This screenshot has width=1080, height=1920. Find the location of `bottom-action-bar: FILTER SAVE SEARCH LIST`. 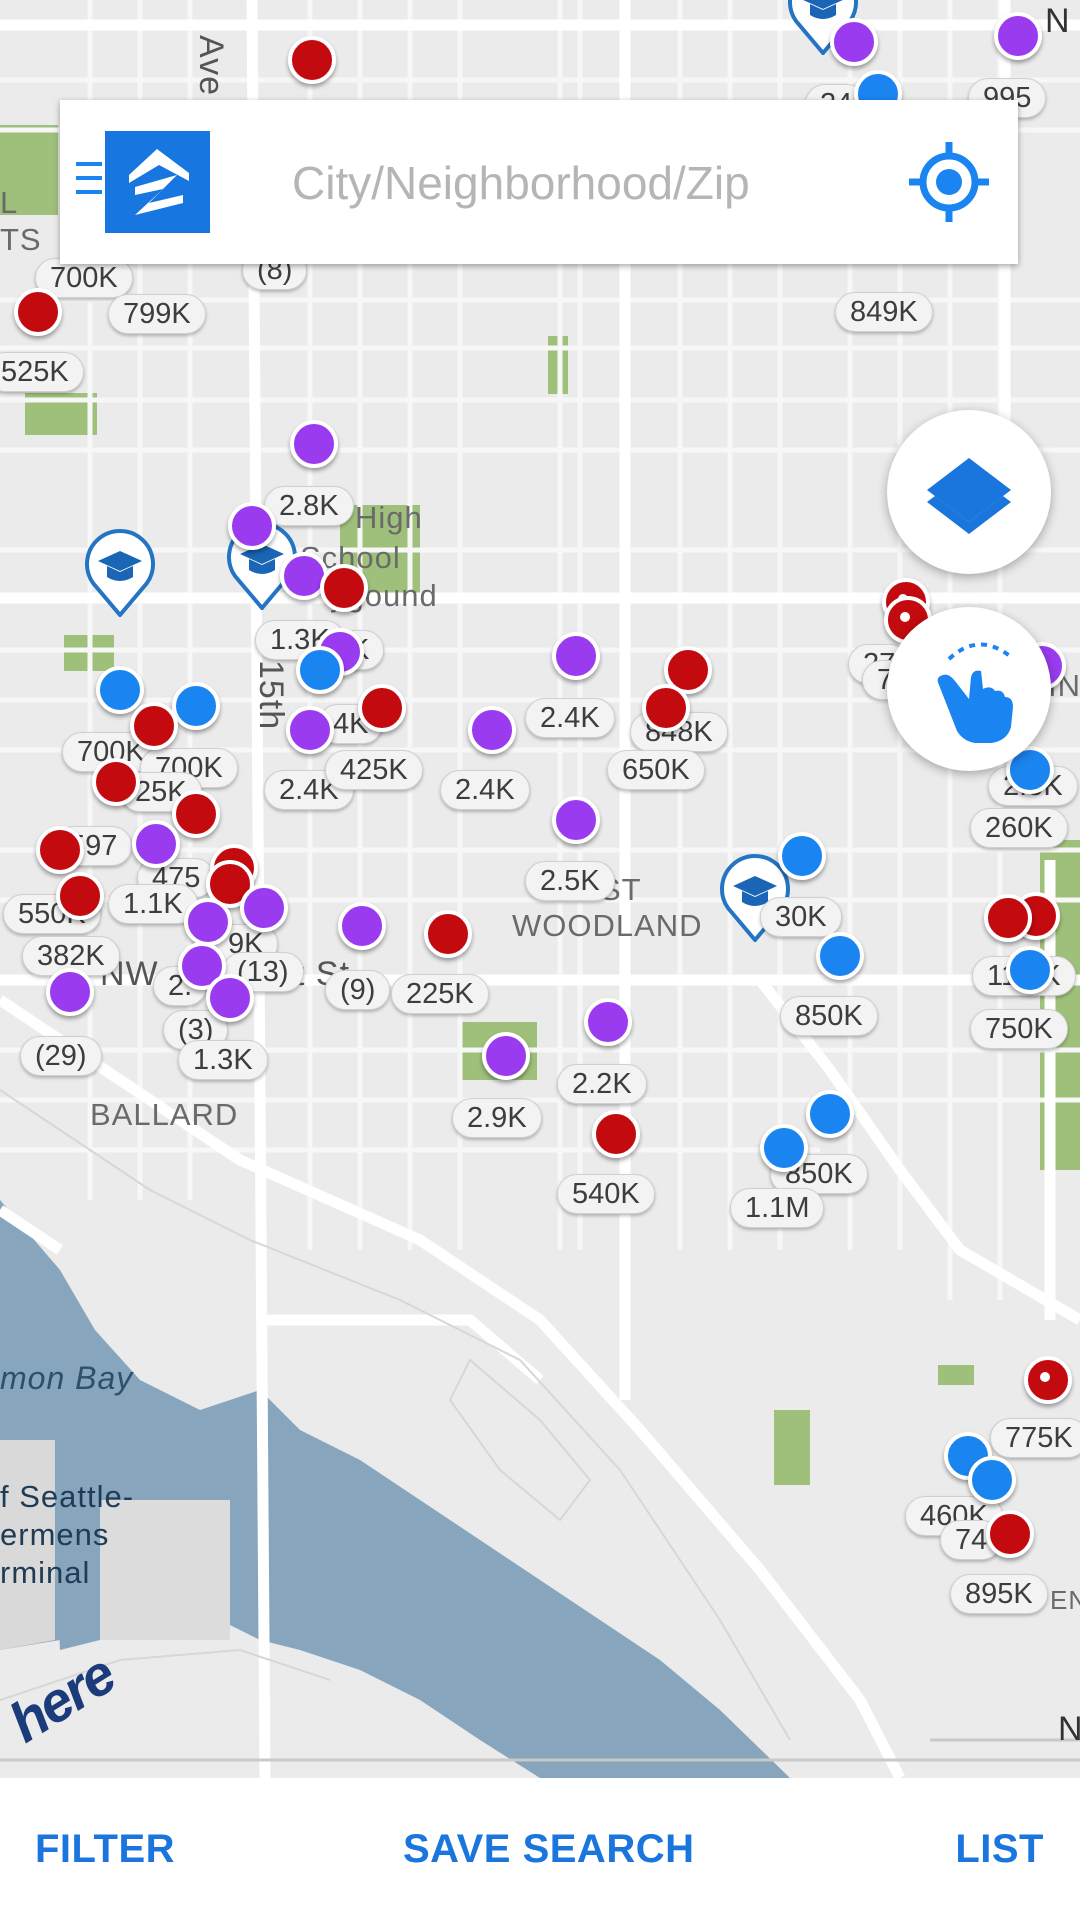

bottom-action-bar: FILTER SAVE SEARCH LIST is located at coordinates (540, 1849).